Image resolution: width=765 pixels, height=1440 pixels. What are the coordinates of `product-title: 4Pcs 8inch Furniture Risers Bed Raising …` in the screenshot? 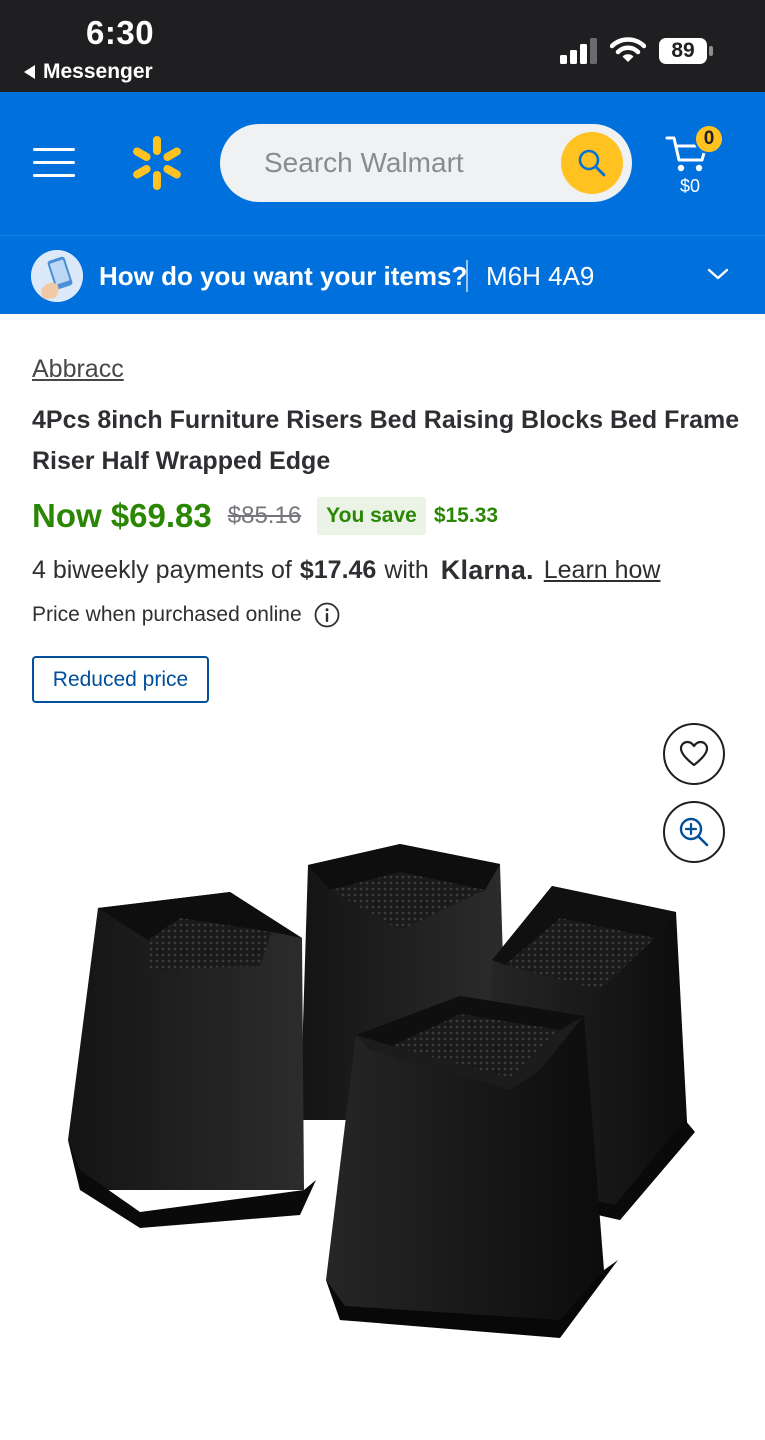 It's located at (386, 440).